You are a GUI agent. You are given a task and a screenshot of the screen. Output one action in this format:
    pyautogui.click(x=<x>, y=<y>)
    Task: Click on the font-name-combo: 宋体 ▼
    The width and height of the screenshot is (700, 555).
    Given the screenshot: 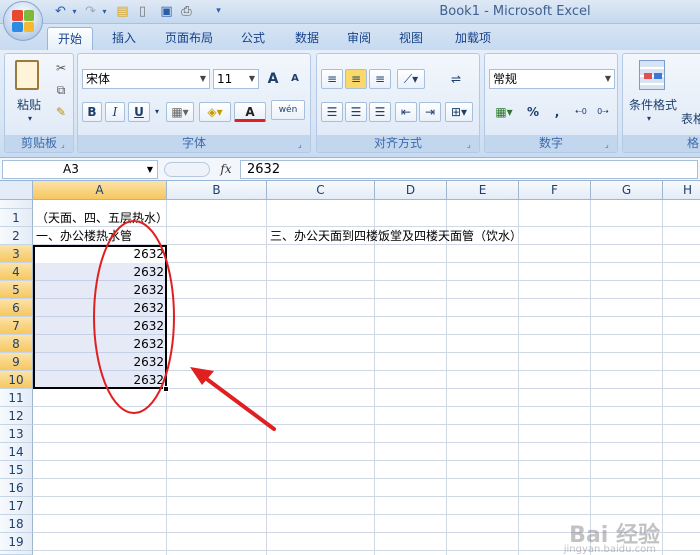 What is the action you would take?
    pyautogui.click(x=146, y=79)
    